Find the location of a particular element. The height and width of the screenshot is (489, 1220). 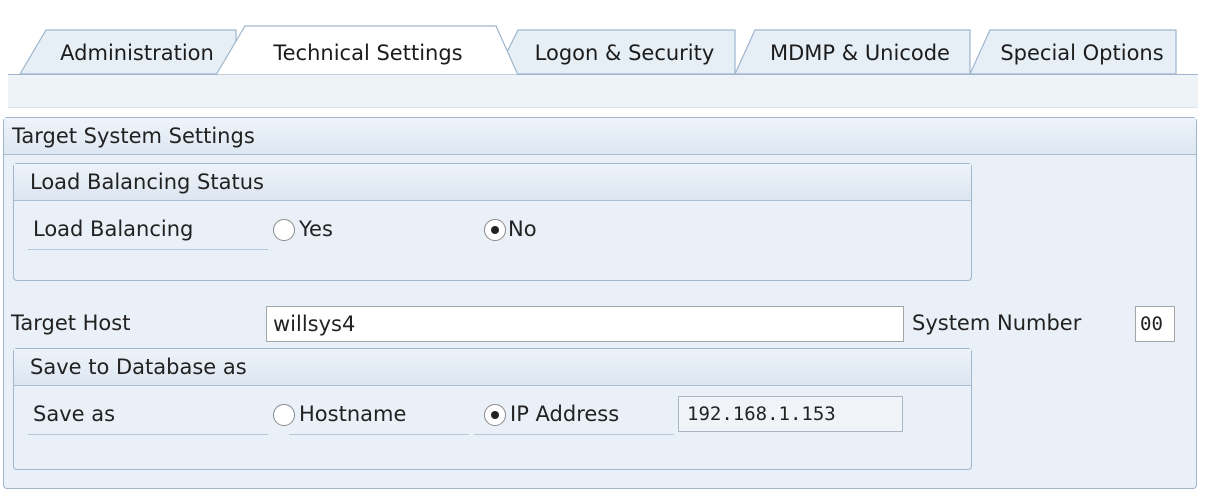

load-balancing-no-label: No is located at coordinates (522, 229).